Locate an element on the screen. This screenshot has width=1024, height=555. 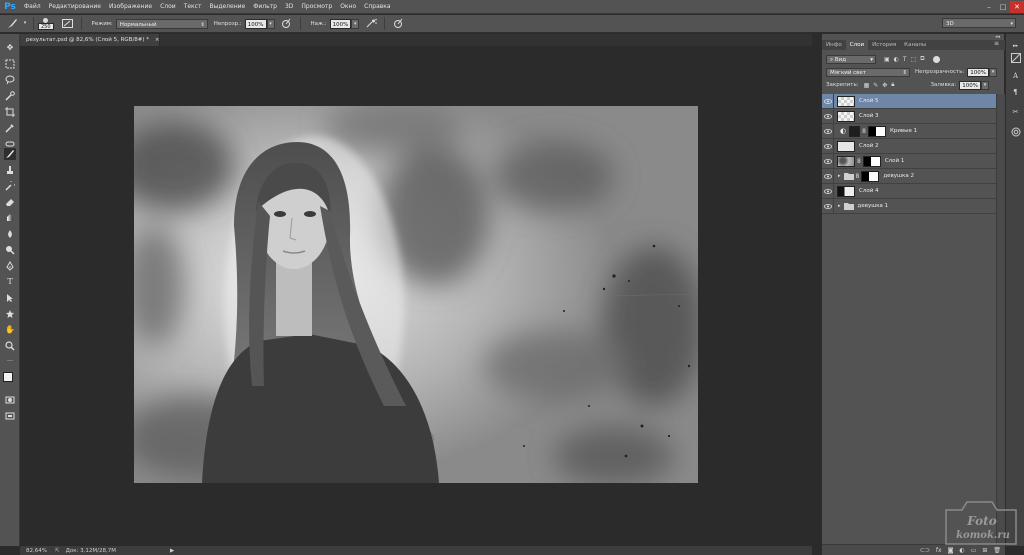
flow-dropdown: ▾ is located at coordinates (355, 23).